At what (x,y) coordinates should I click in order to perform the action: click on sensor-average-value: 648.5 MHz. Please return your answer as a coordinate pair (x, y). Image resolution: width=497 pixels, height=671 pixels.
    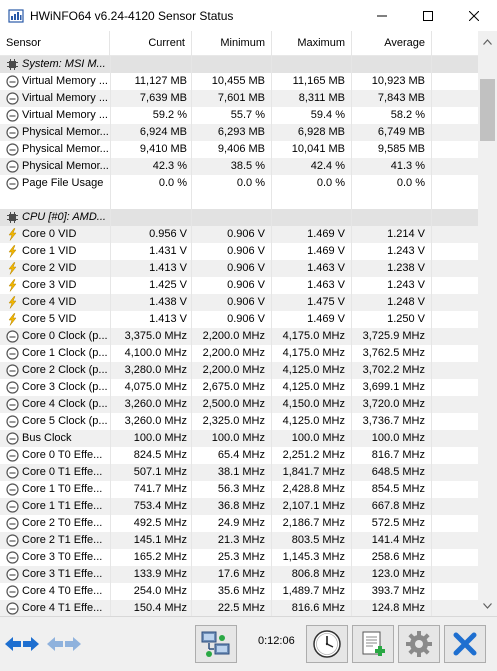
    Looking at the image, I should click on (398, 472).